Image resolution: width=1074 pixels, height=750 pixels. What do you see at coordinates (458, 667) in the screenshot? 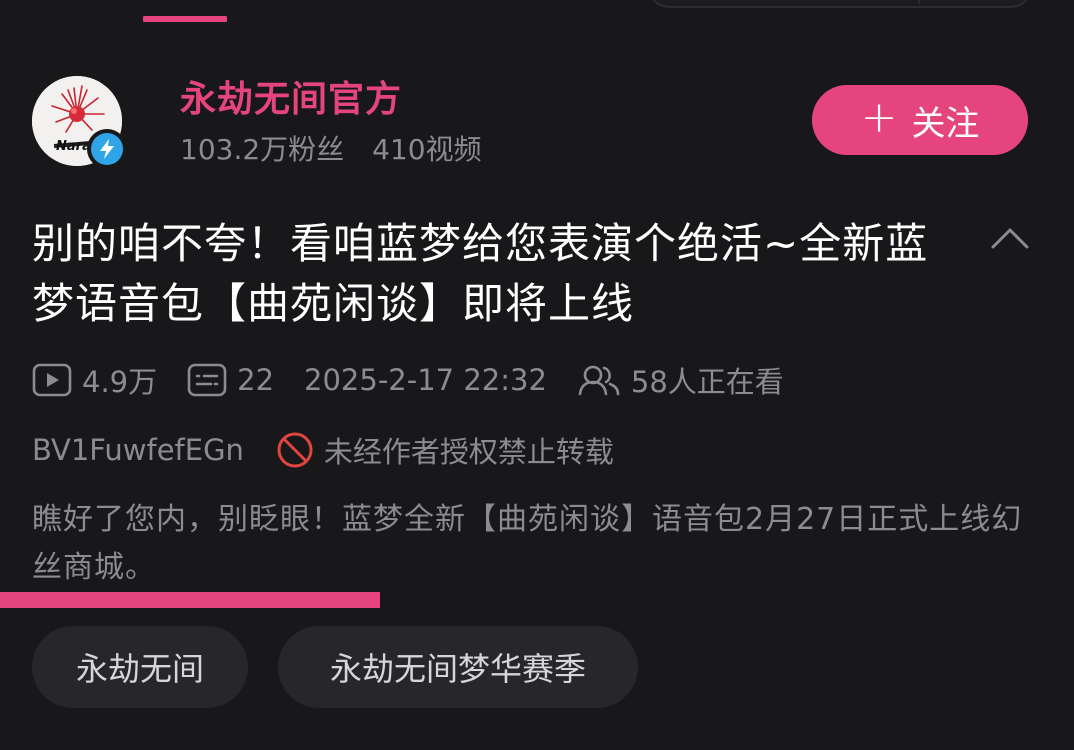
I see `tag-chip: 永劫无间梦华赛季` at bounding box center [458, 667].